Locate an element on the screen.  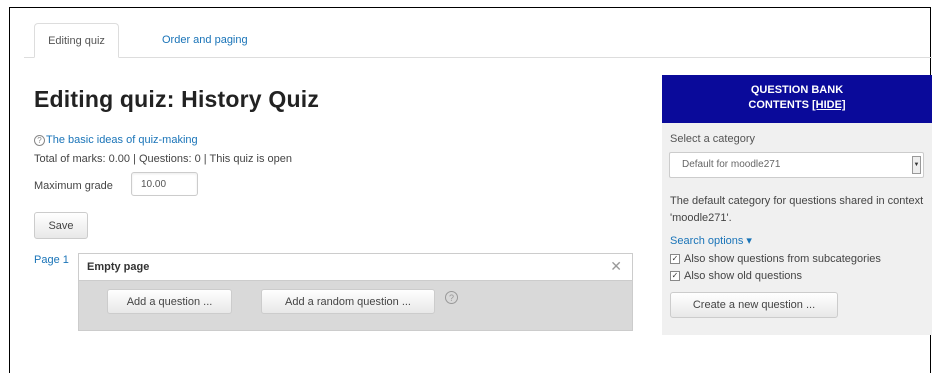
quiz-page-header: Empty page ✕ is located at coordinates (355, 267).